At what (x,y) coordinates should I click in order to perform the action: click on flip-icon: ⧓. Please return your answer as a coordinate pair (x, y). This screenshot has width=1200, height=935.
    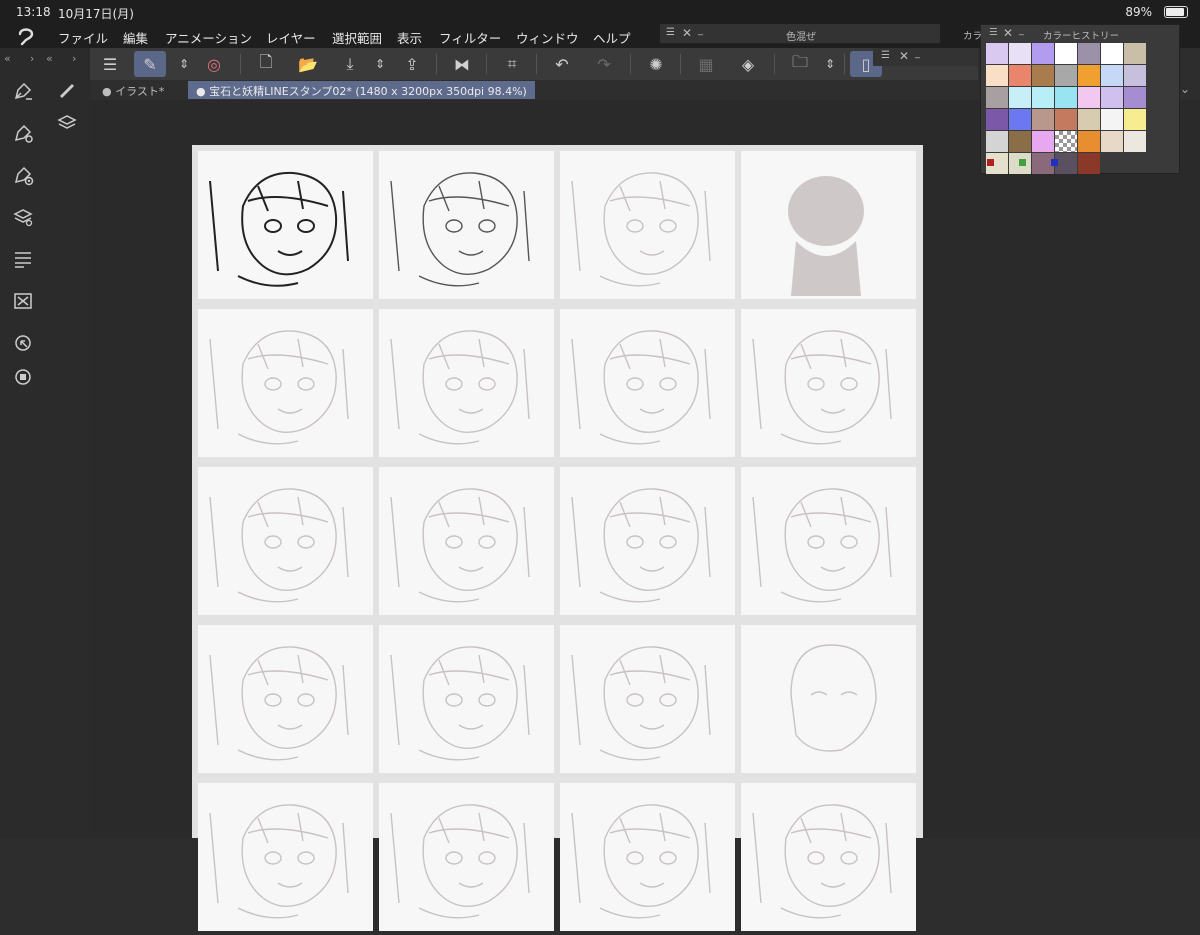
    Looking at the image, I should click on (462, 64).